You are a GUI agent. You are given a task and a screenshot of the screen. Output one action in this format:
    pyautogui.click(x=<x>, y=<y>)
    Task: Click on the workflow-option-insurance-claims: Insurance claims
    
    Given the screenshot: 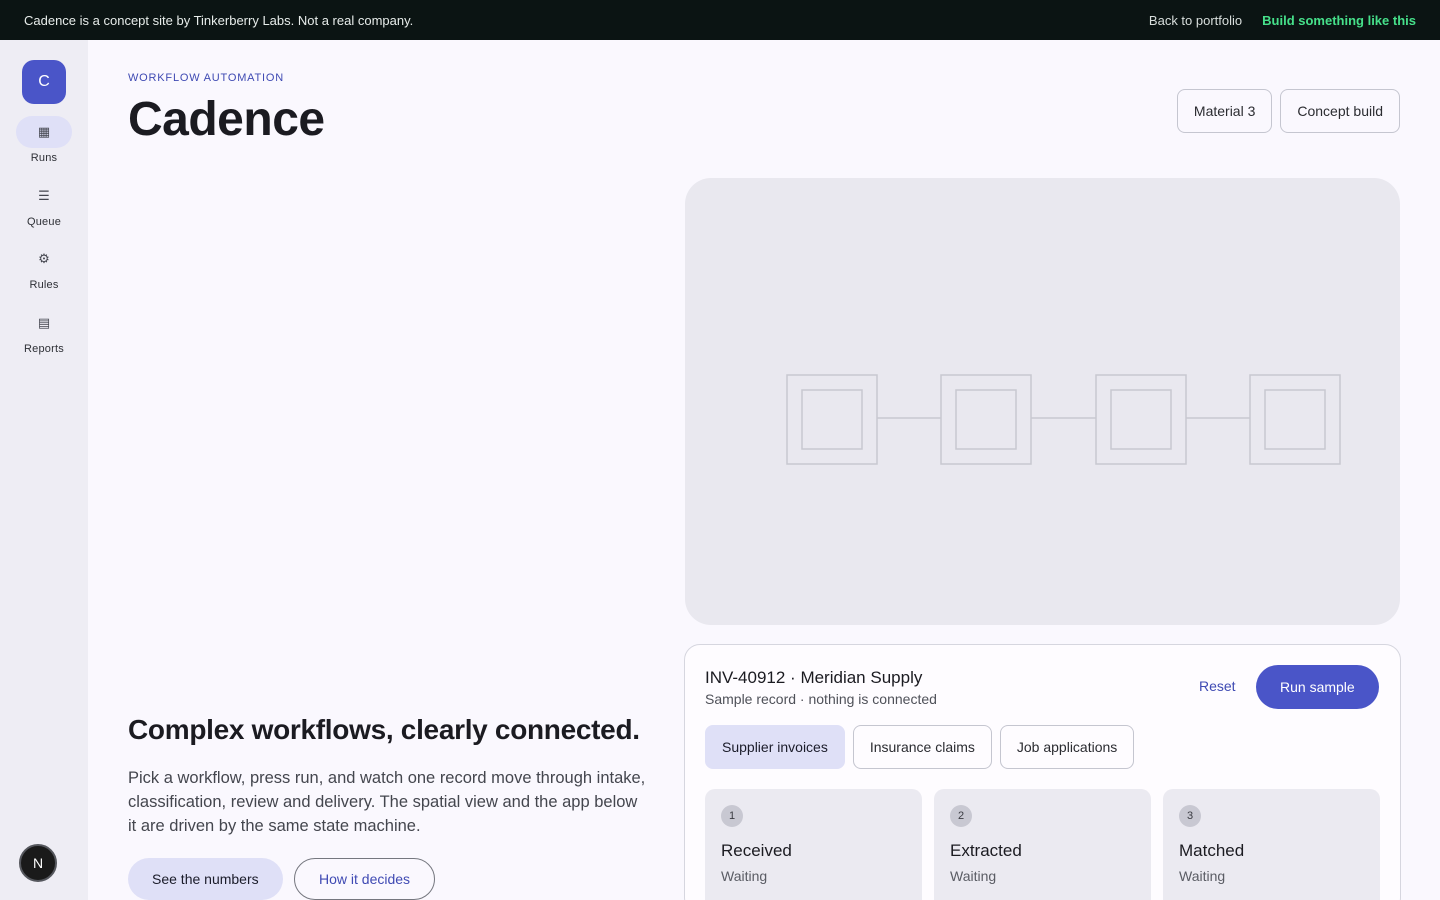 What is the action you would take?
    pyautogui.click(x=922, y=747)
    